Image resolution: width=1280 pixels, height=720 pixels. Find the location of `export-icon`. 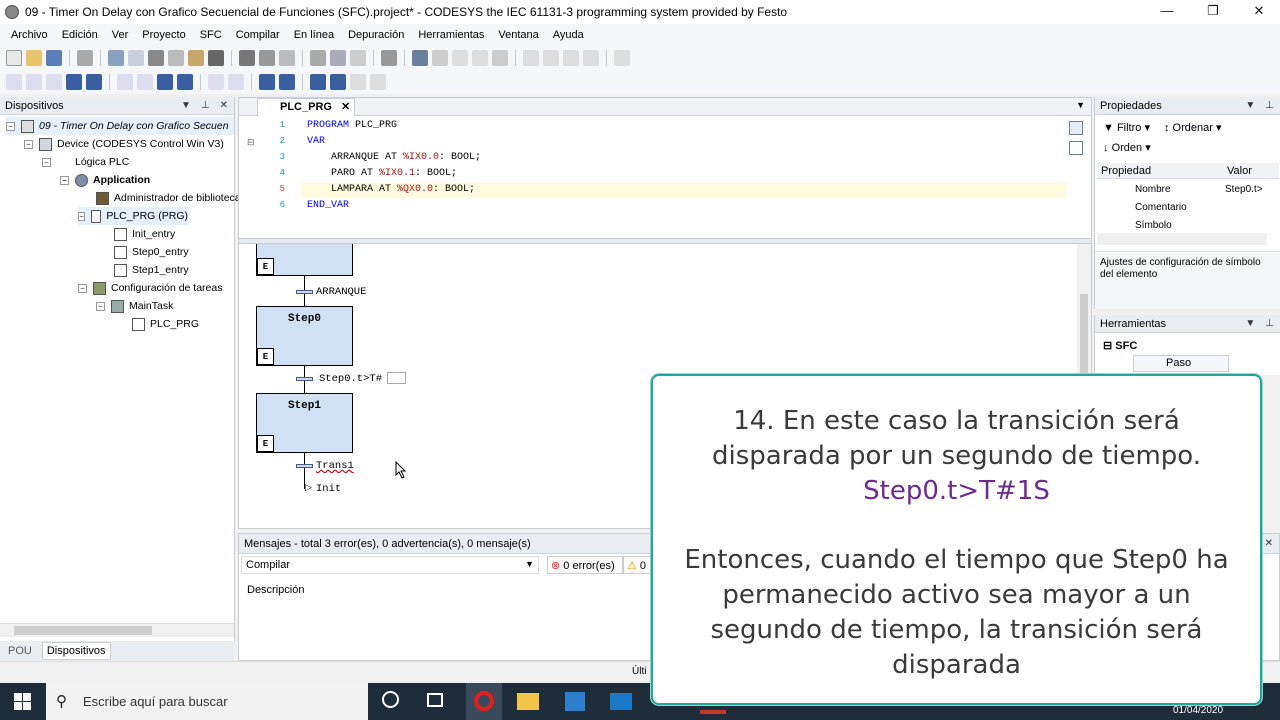

export-icon is located at coordinates (358, 58).